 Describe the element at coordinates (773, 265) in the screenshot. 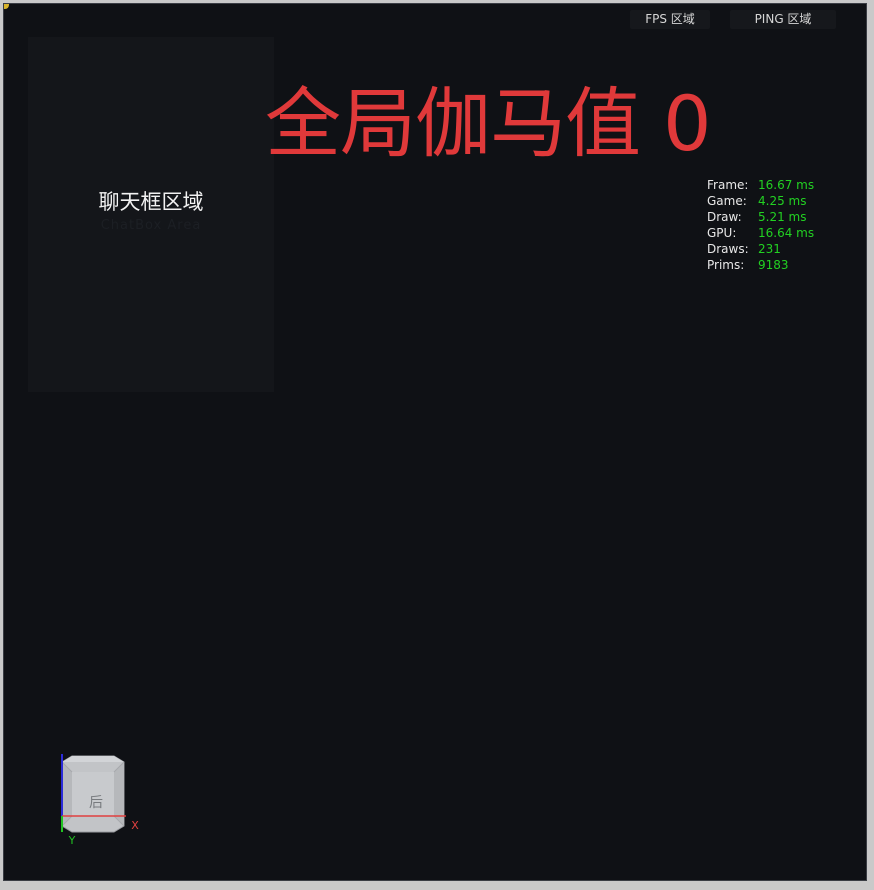

I see `stat-value: 9183` at that location.